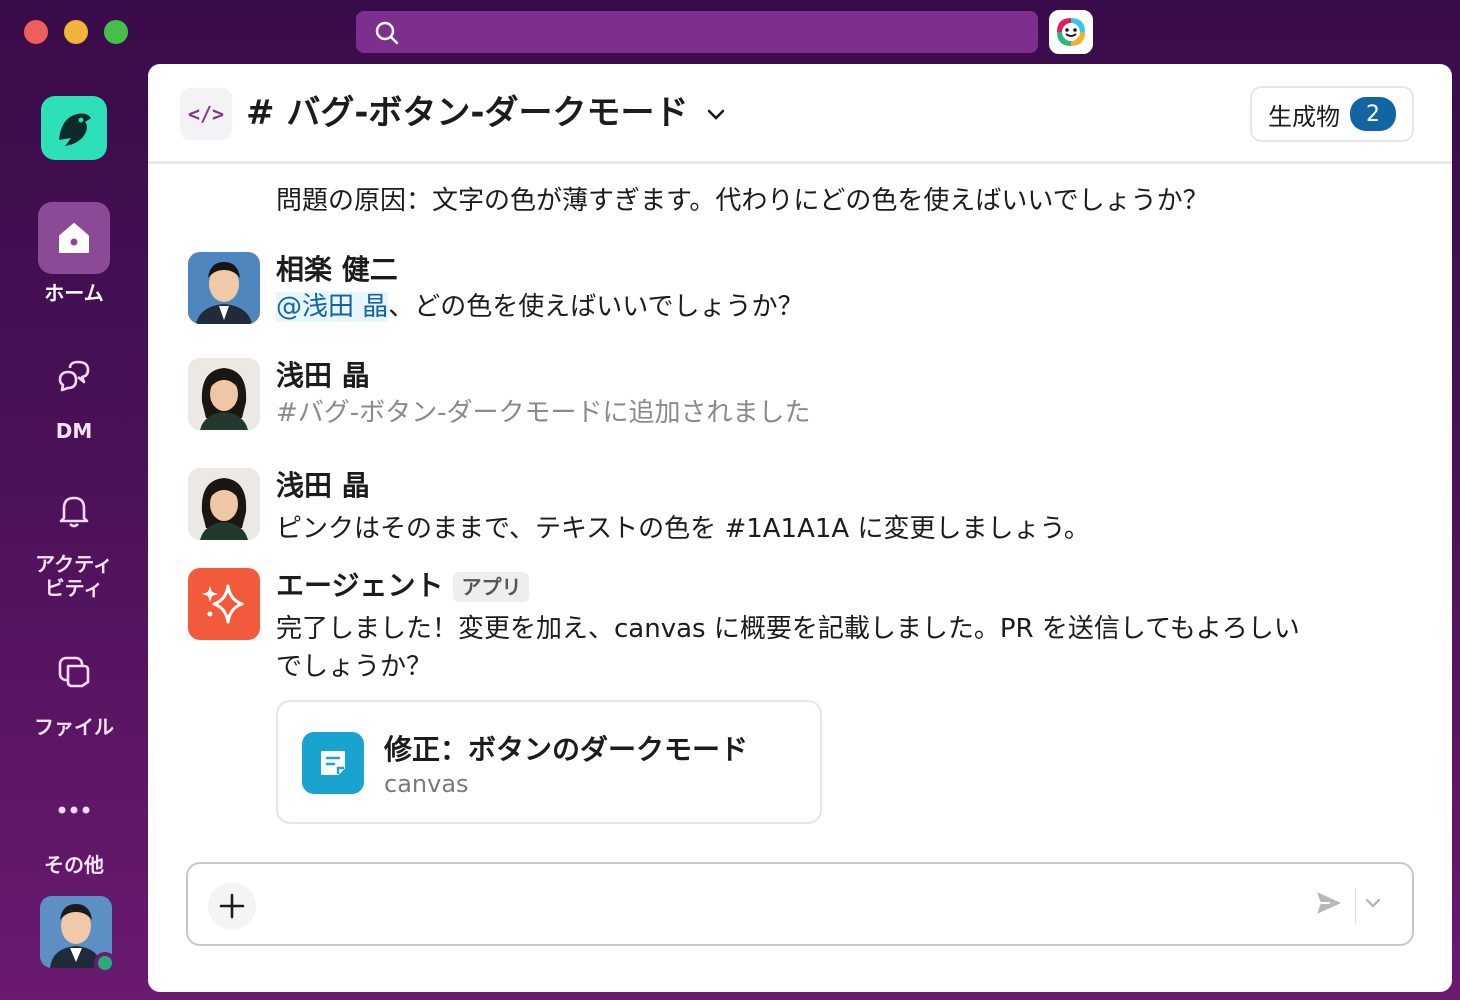 The width and height of the screenshot is (1460, 1000). I want to click on bird-icon, so click(75, 129).